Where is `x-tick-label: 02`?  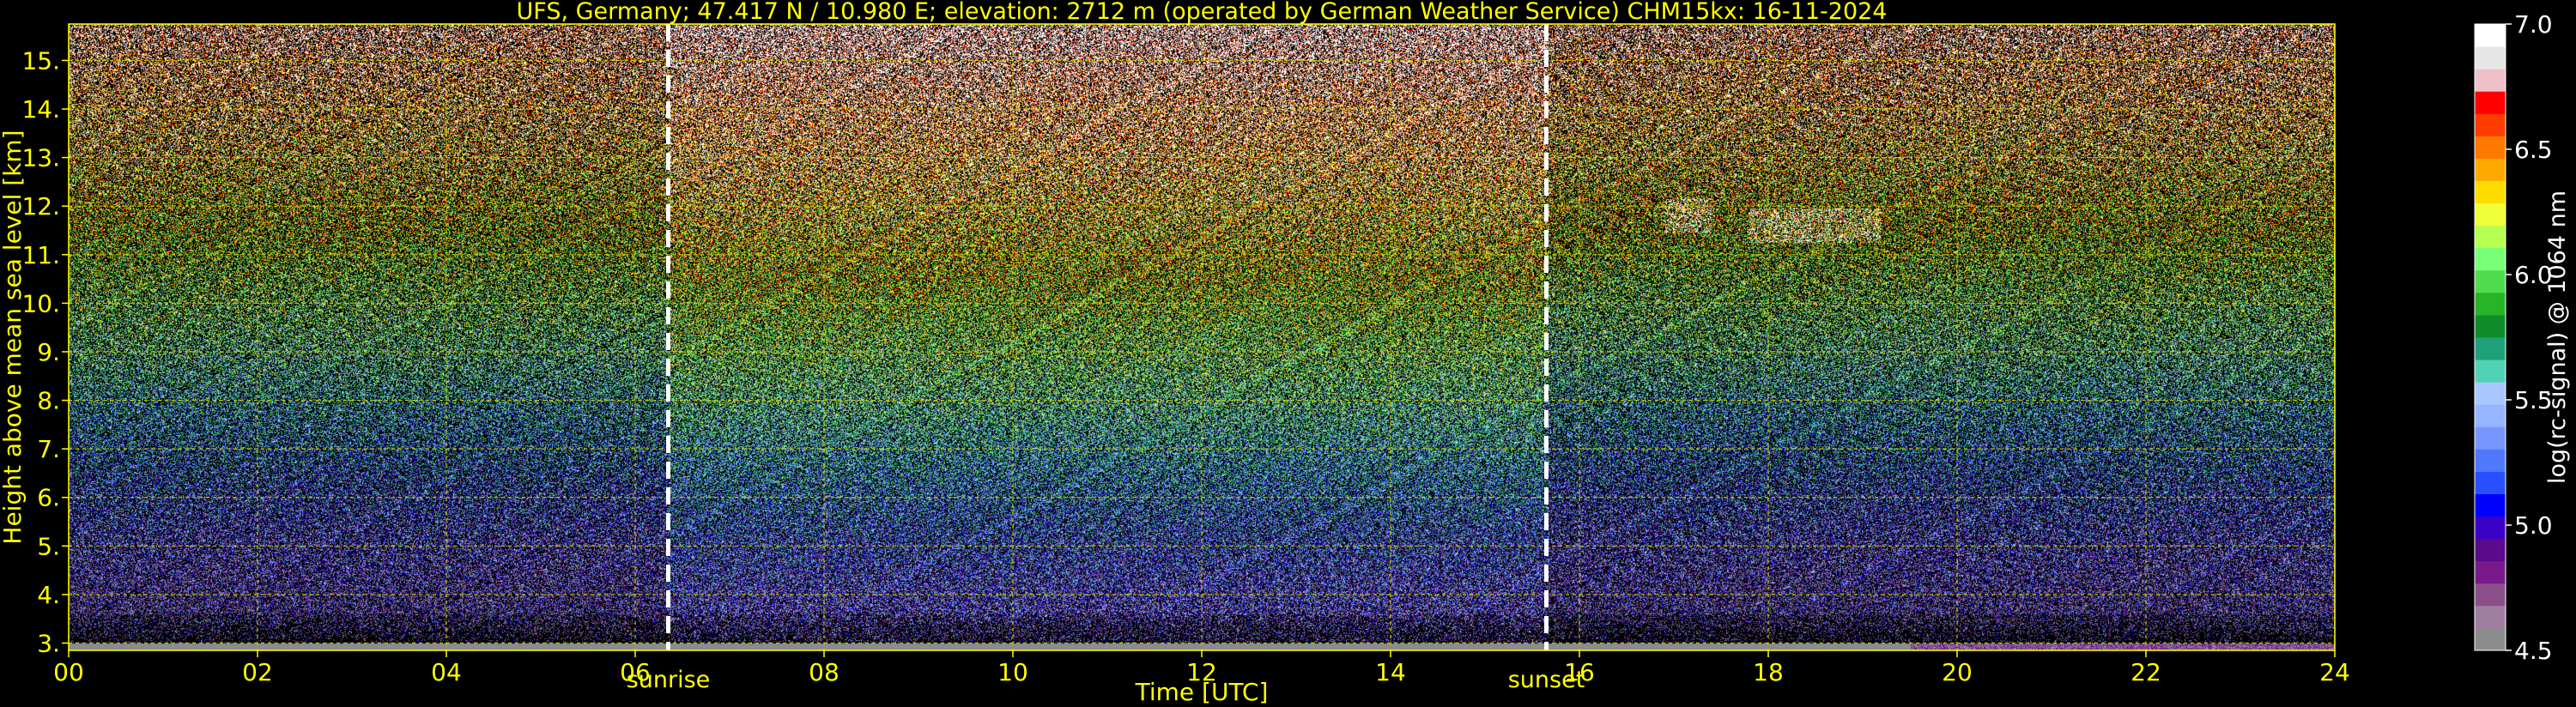
x-tick-label: 02 is located at coordinates (257, 672).